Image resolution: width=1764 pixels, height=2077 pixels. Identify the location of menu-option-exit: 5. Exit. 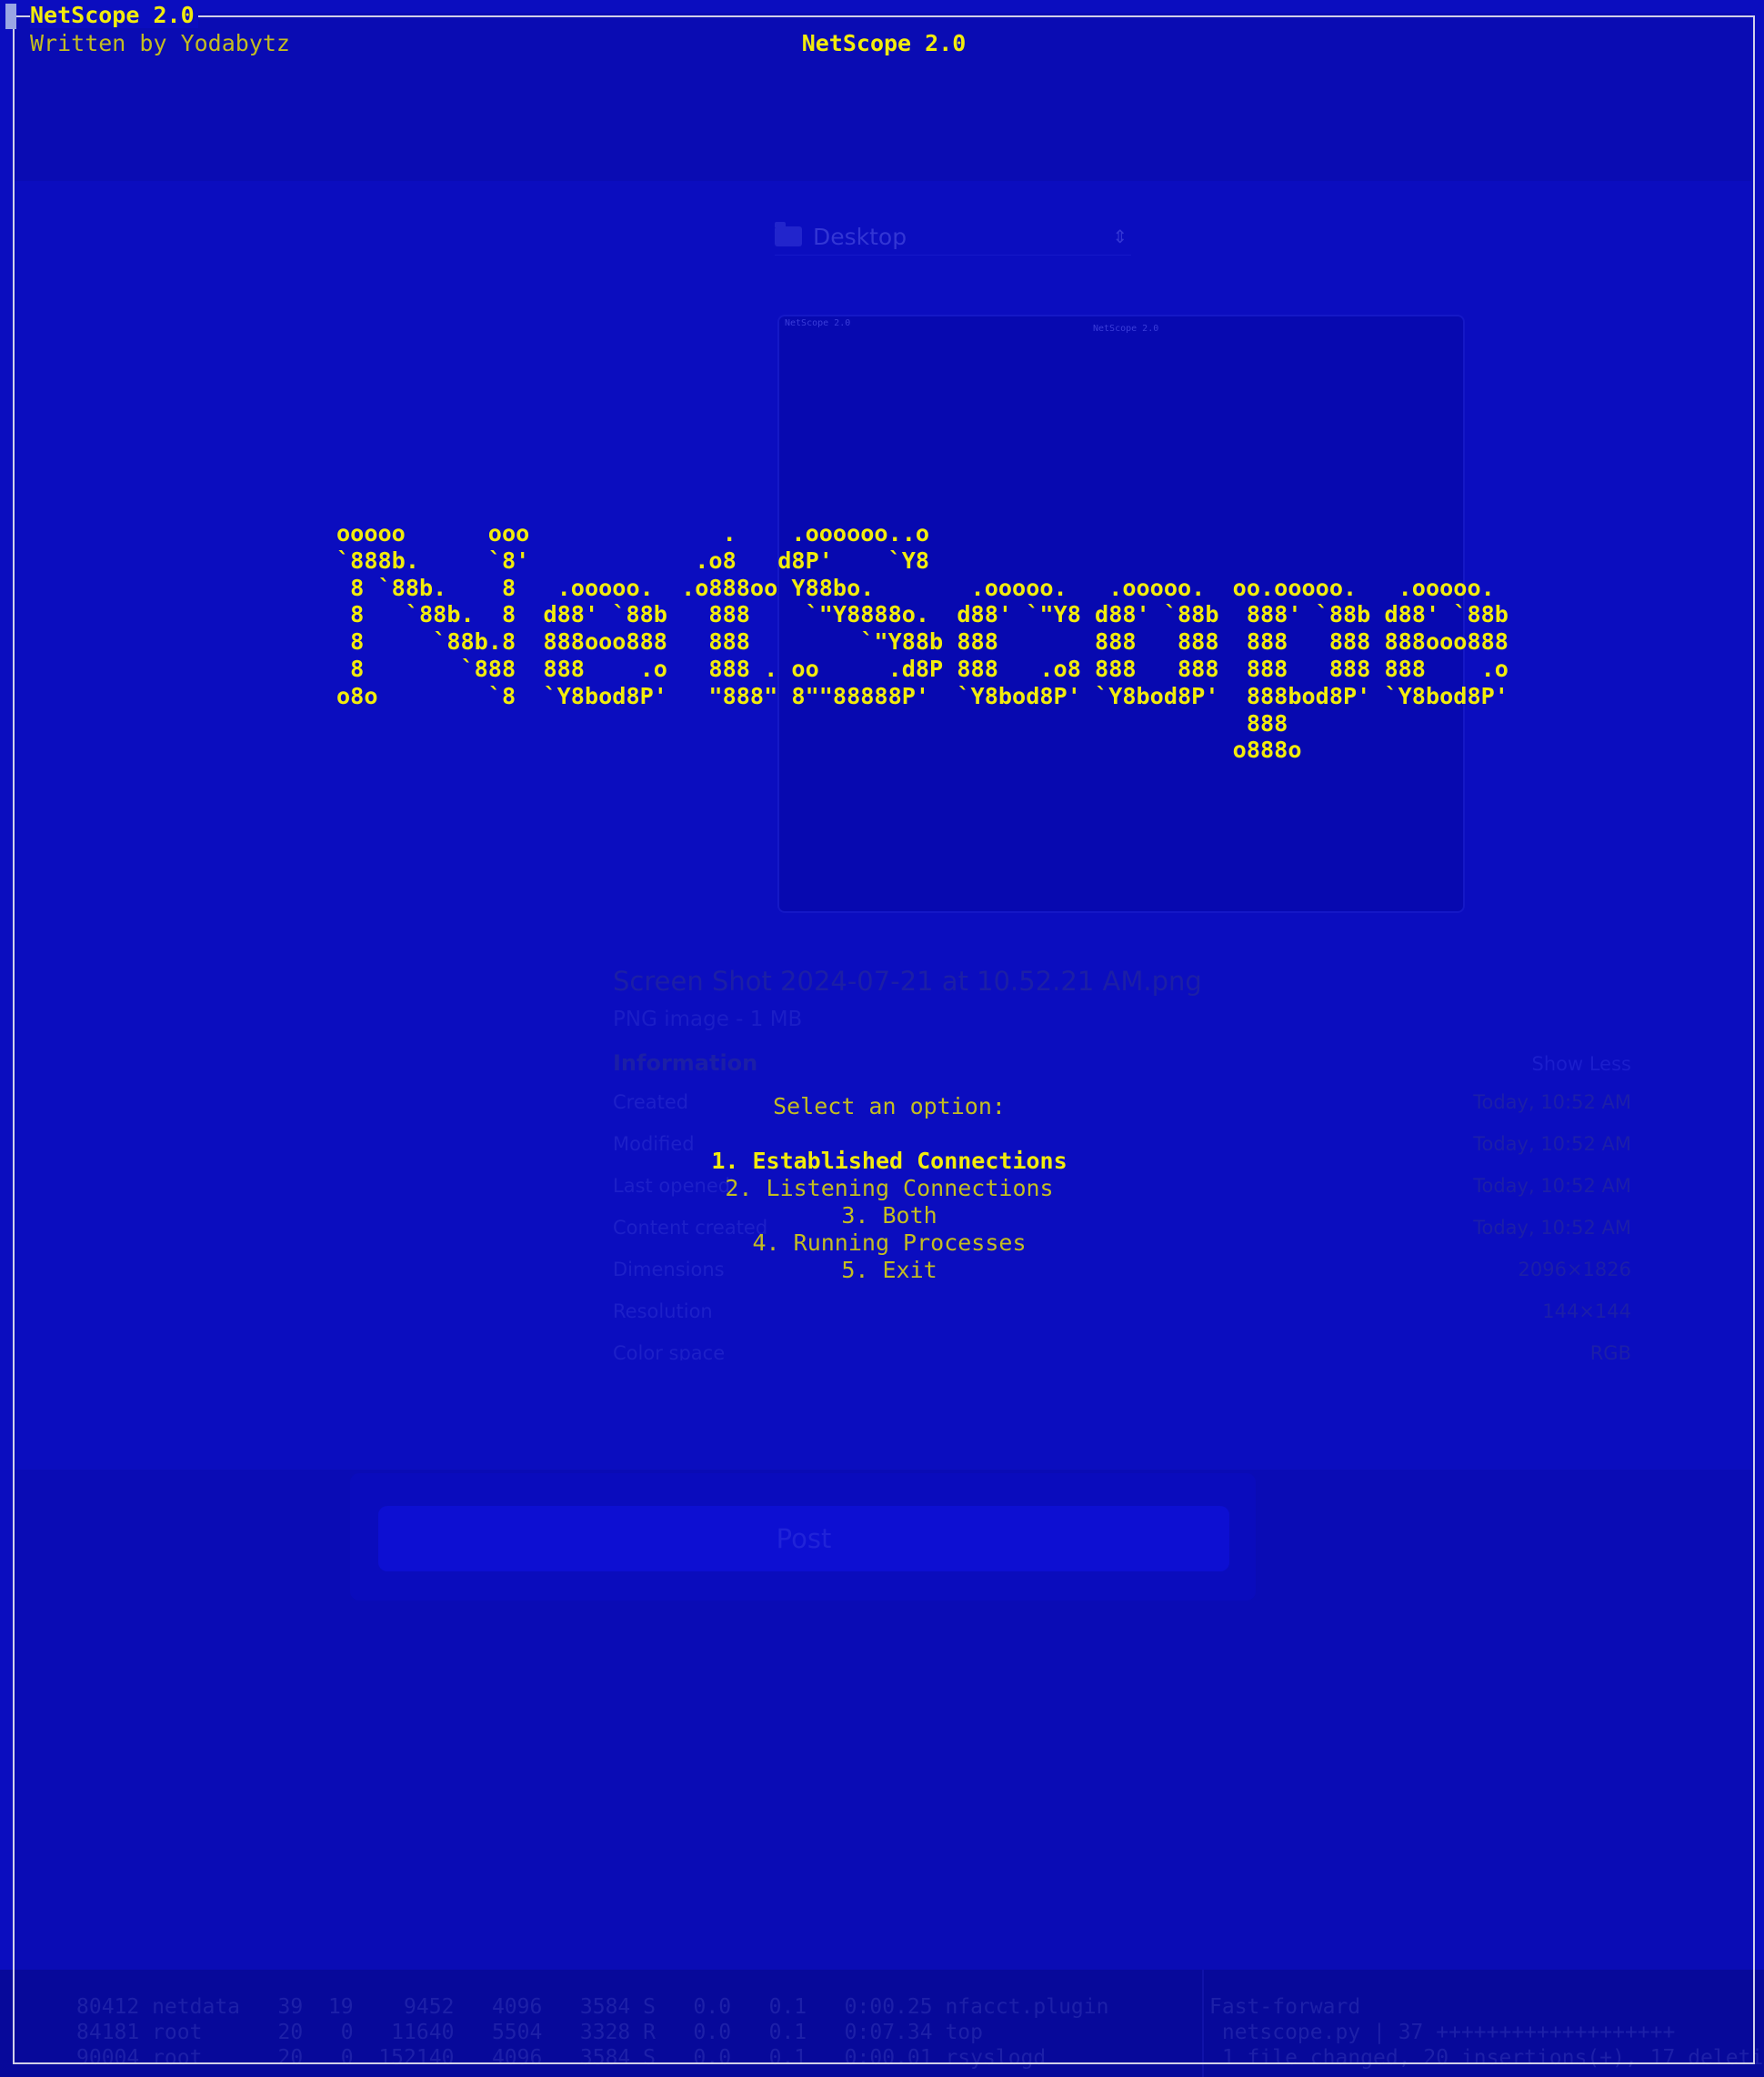
(889, 1271).